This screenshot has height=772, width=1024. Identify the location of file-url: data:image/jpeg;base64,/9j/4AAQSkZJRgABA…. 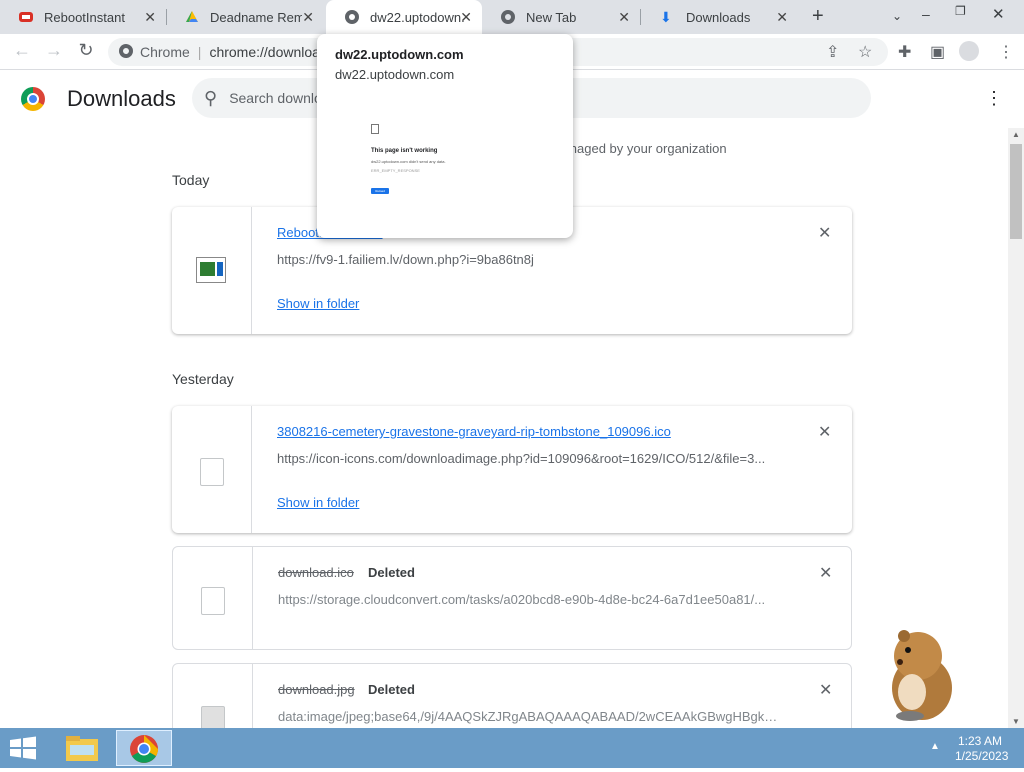
(528, 716).